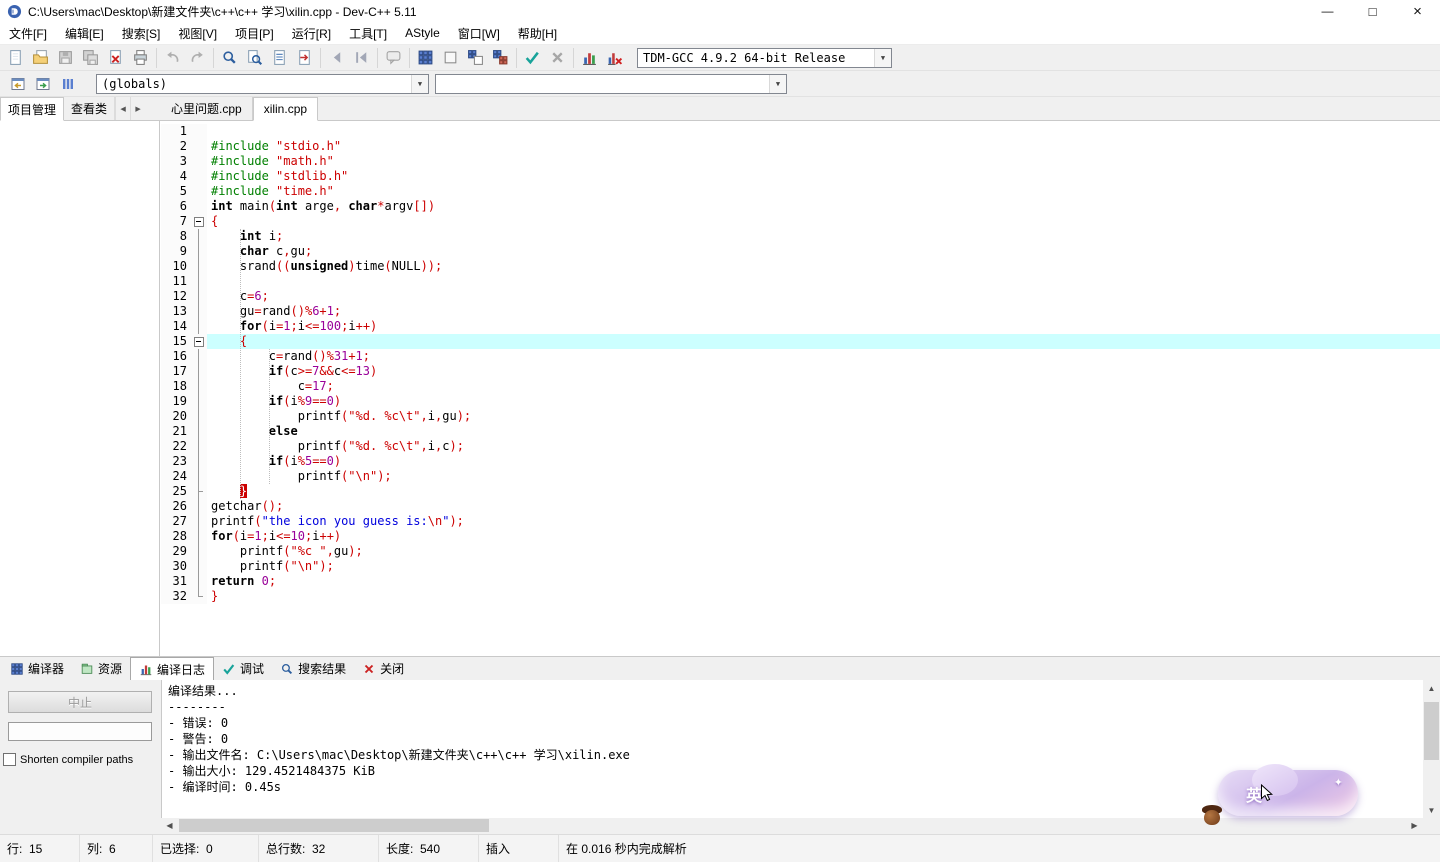 The height and width of the screenshot is (862, 1440). I want to click on line-number: 24, so click(176, 476).